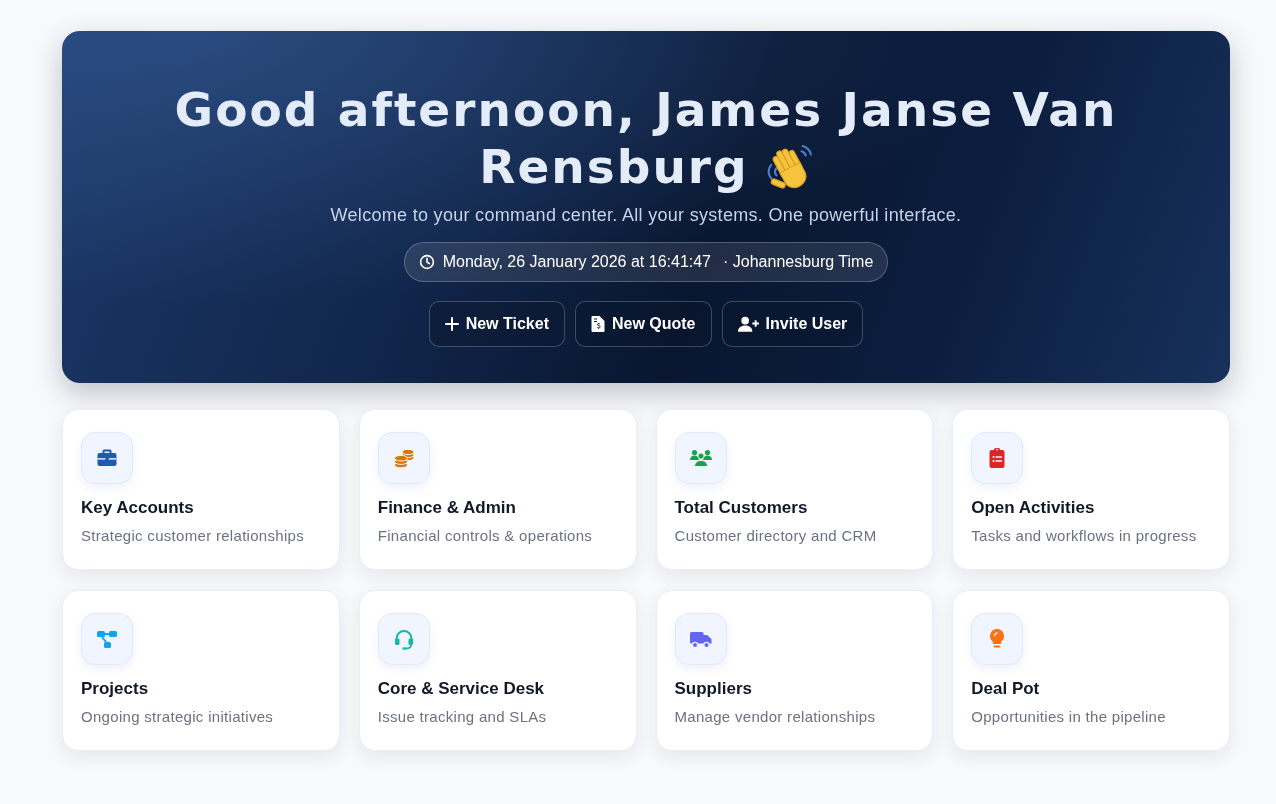 This screenshot has height=804, width=1276. What do you see at coordinates (107, 458) in the screenshot?
I see `briefcase-icon` at bounding box center [107, 458].